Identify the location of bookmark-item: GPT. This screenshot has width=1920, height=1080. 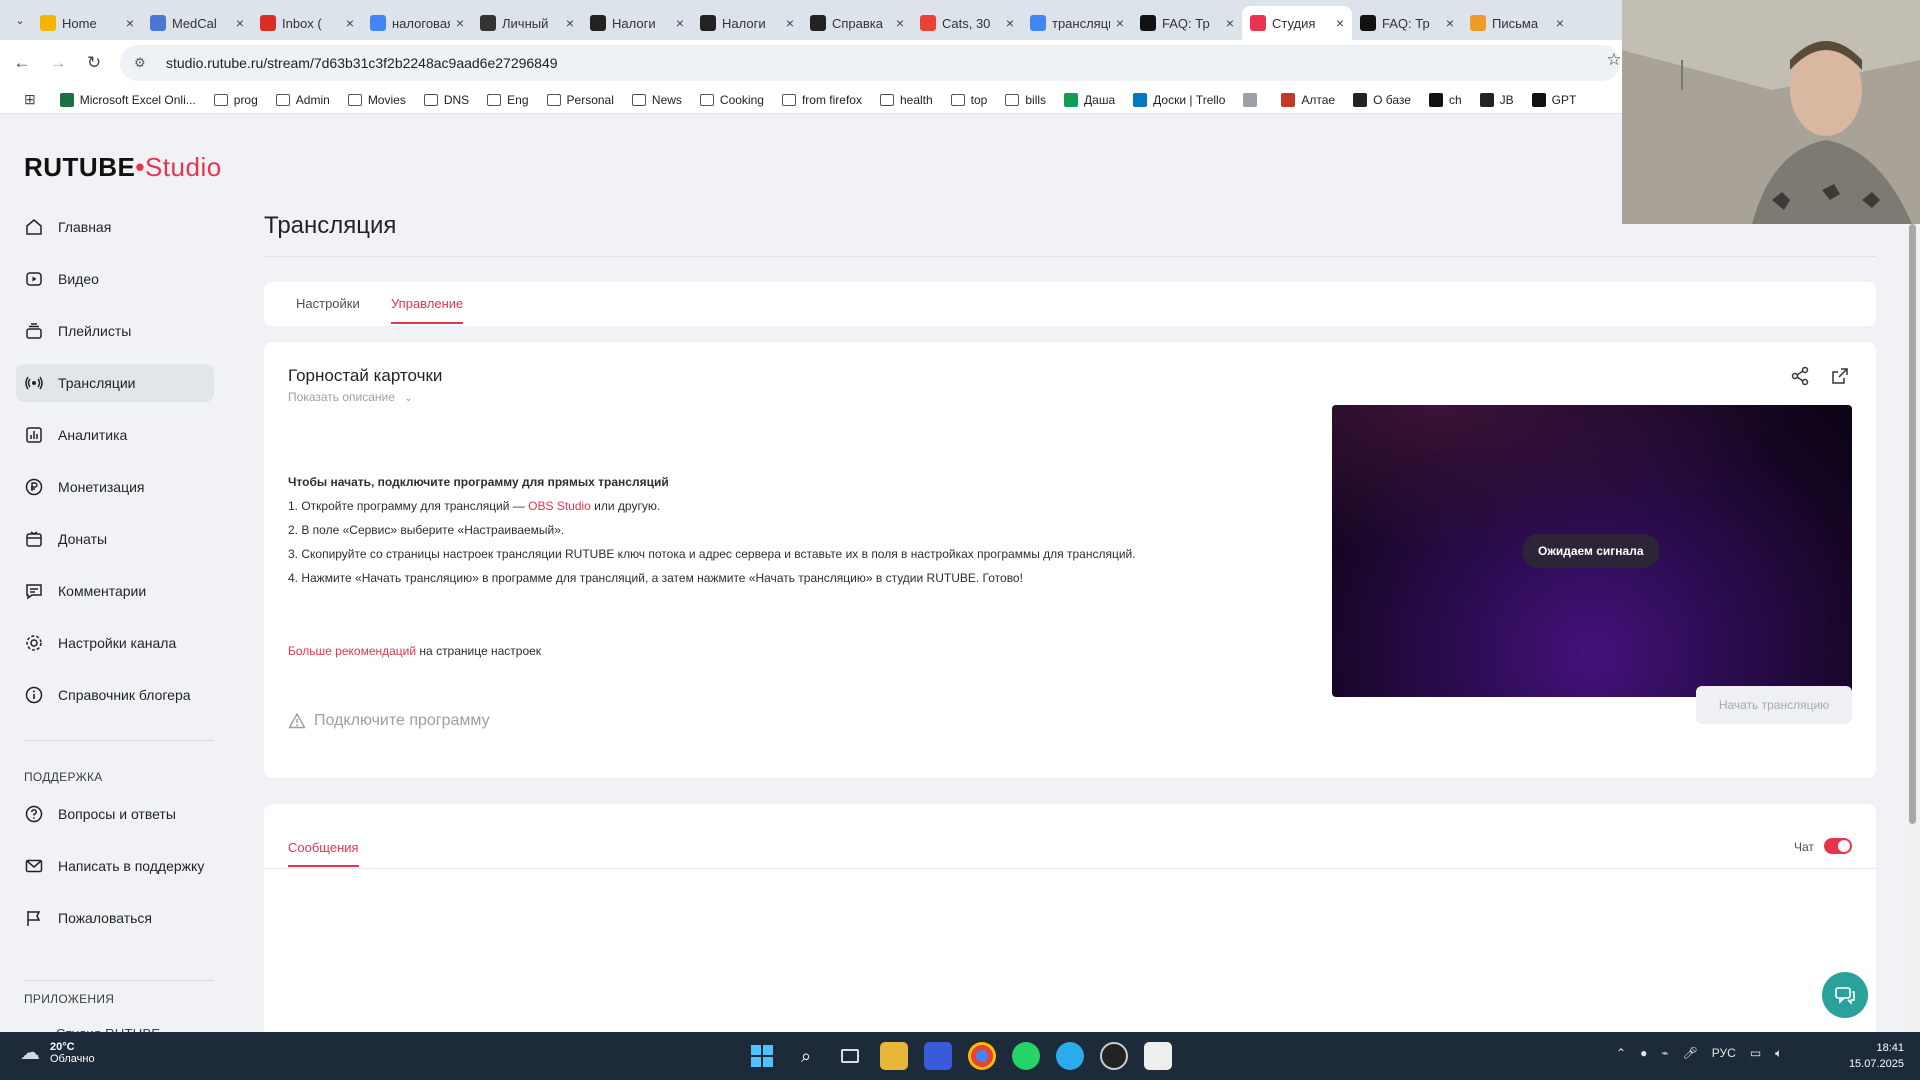
(1554, 100).